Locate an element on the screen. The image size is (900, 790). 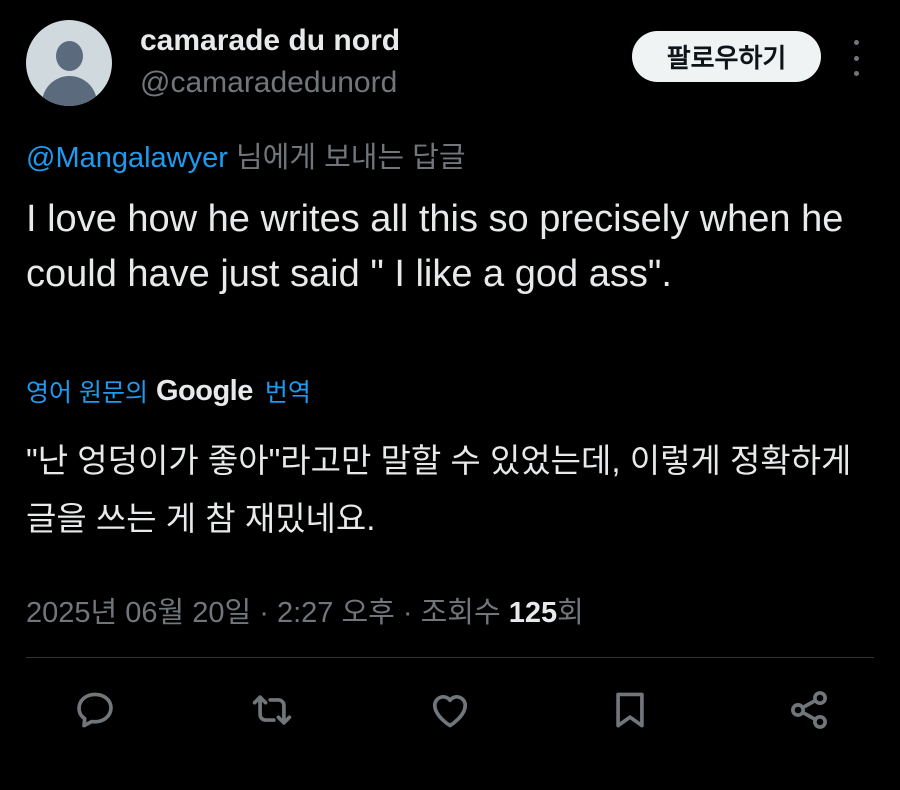
translation-attribution: 영어 원문의 Google 번역 is located at coordinates (168, 391).